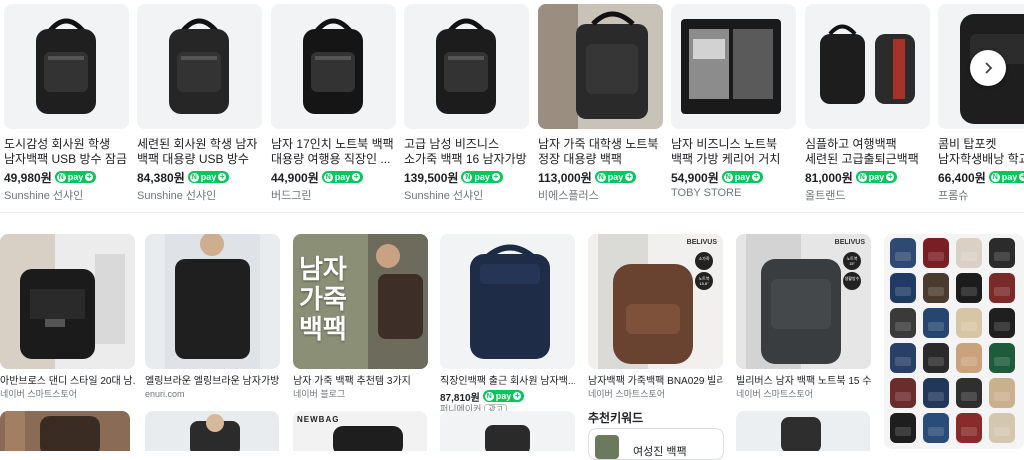  What do you see at coordinates (981, 152) in the screenshot?
I see `product-title: 콤비 탑포켓 남자학생배낭 학교백팩` at bounding box center [981, 152].